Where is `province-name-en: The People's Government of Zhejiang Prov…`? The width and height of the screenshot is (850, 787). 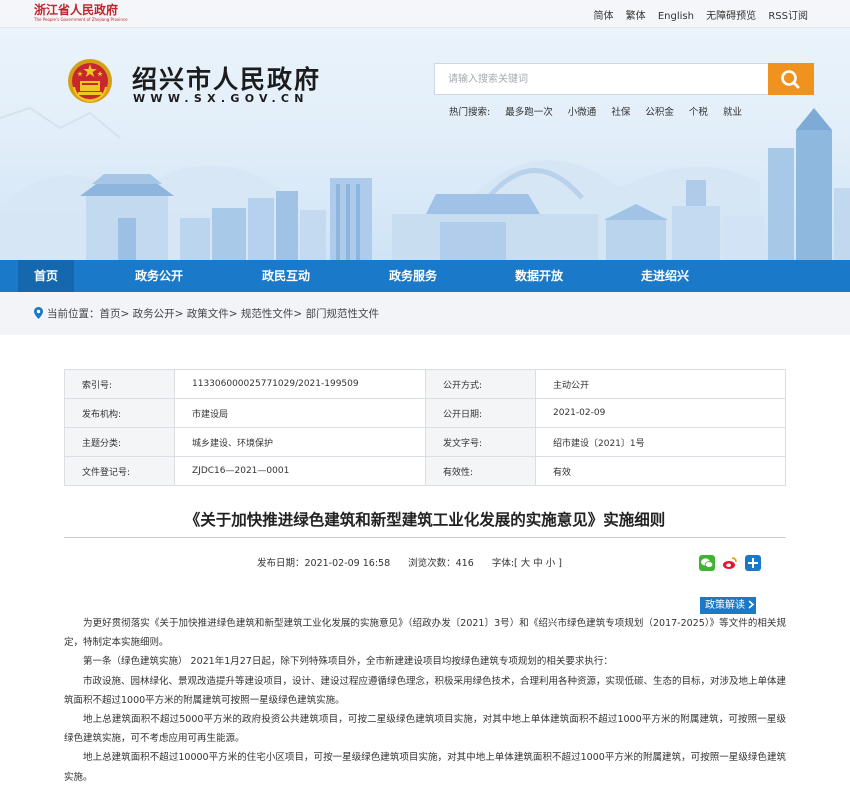
province-name-en: The People's Government of Zhejiang Prov… is located at coordinates (81, 19).